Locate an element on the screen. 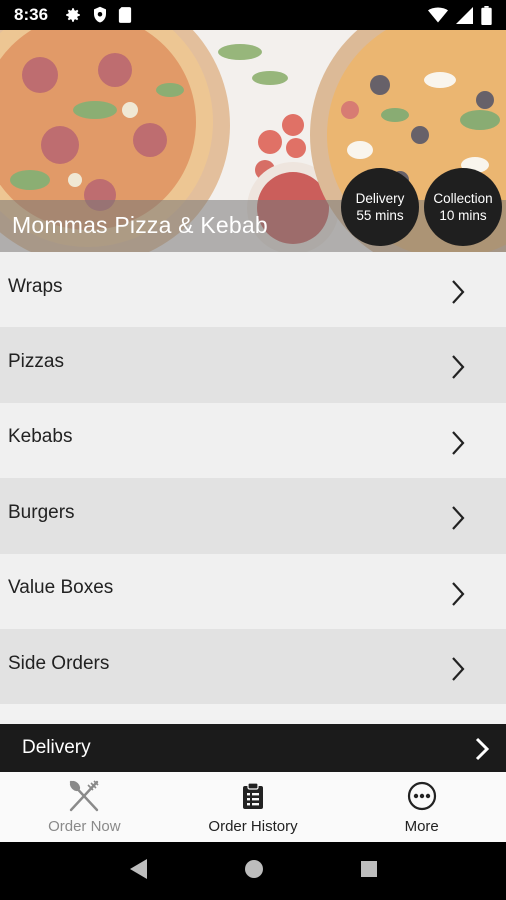 This screenshot has height=900, width=506. menu-item-label: Wraps is located at coordinates (35, 286).